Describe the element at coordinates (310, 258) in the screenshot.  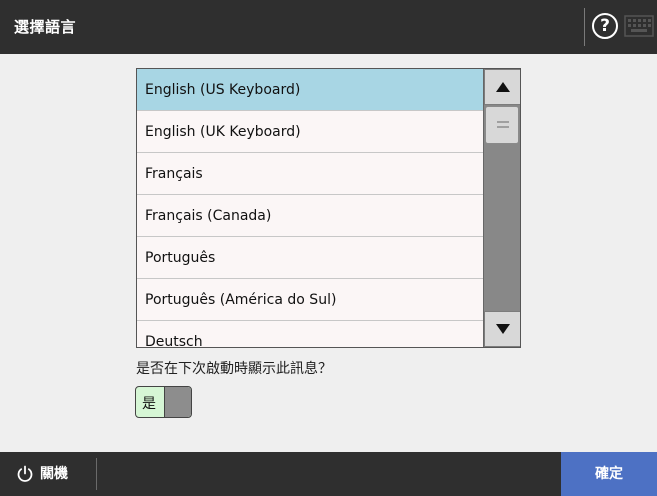
I see `language-list-item: Português` at that location.